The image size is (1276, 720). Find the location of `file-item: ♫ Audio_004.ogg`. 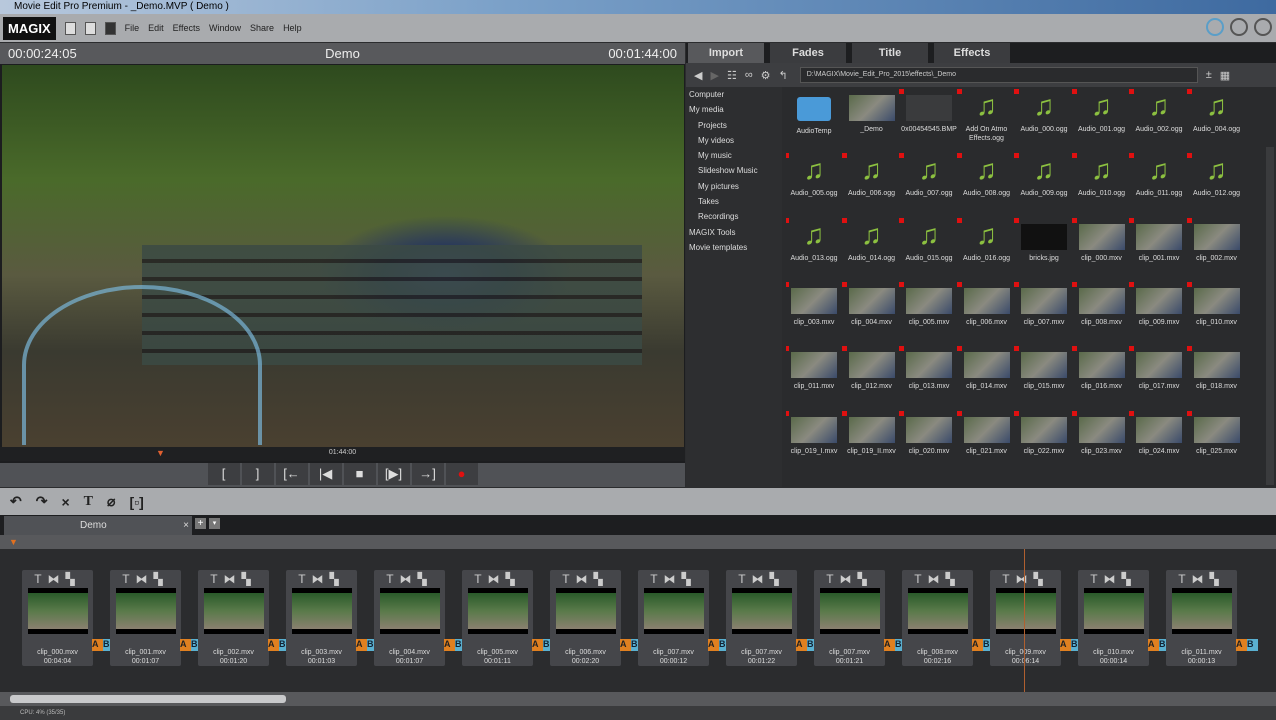

file-item: ♫ Audio_004.ogg is located at coordinates (1215, 121).